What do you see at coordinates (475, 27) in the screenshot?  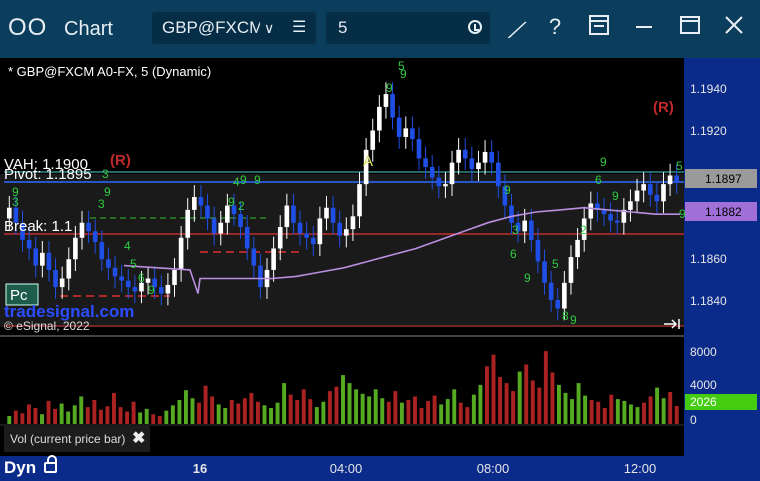 I see `clock-icon` at bounding box center [475, 27].